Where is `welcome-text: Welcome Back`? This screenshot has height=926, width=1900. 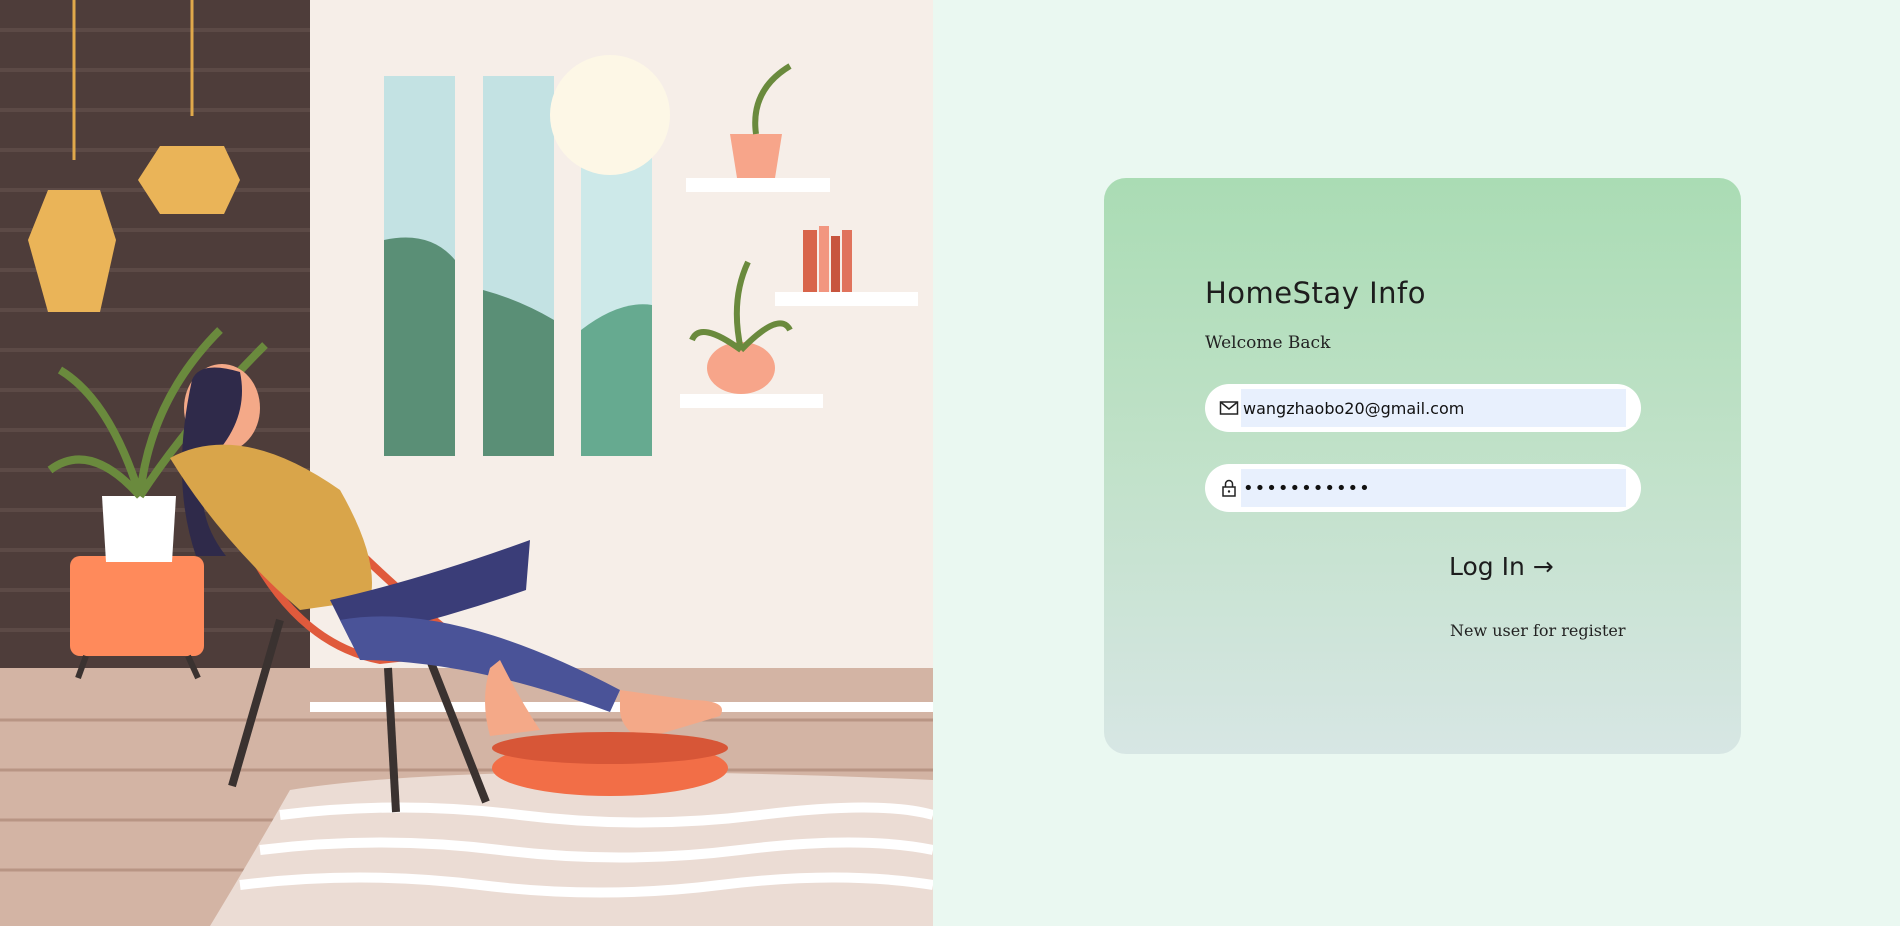 welcome-text: Welcome Back is located at coordinates (1268, 343).